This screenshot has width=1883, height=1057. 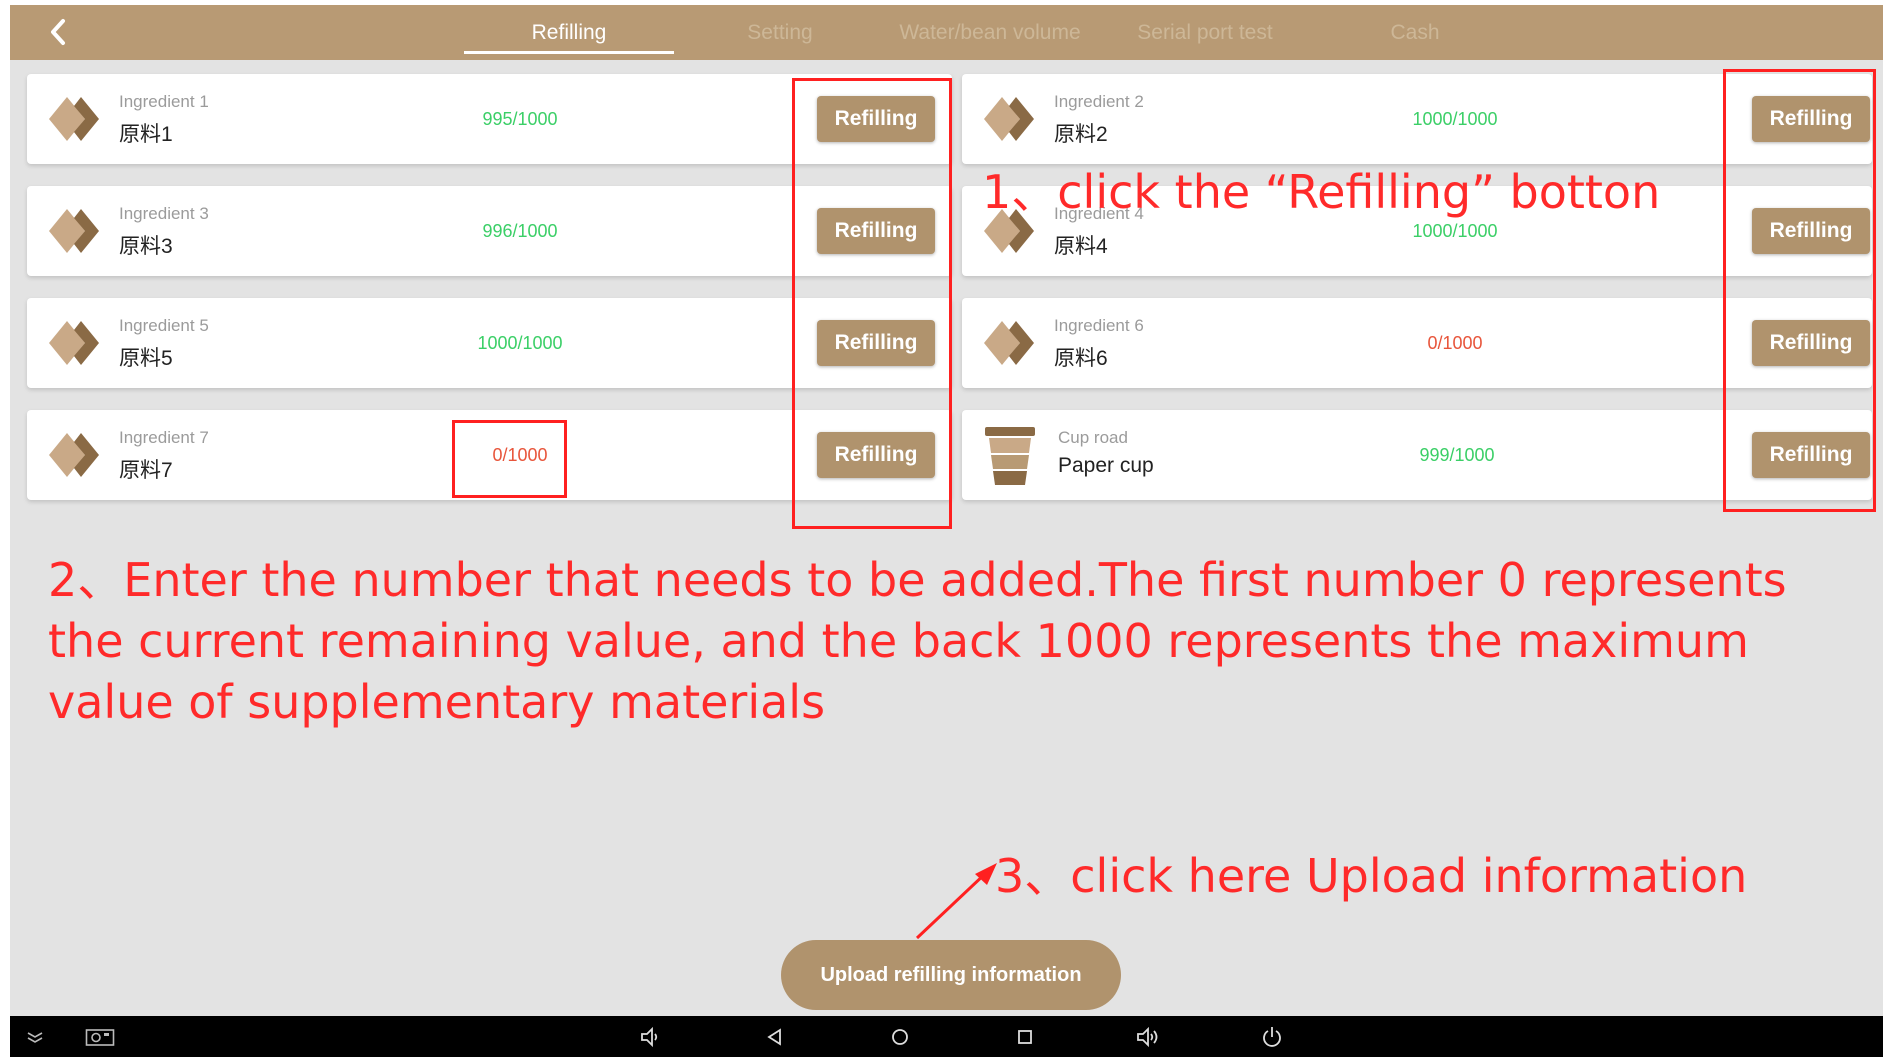 I want to click on ingredient-level: 996/1000, so click(x=520, y=231).